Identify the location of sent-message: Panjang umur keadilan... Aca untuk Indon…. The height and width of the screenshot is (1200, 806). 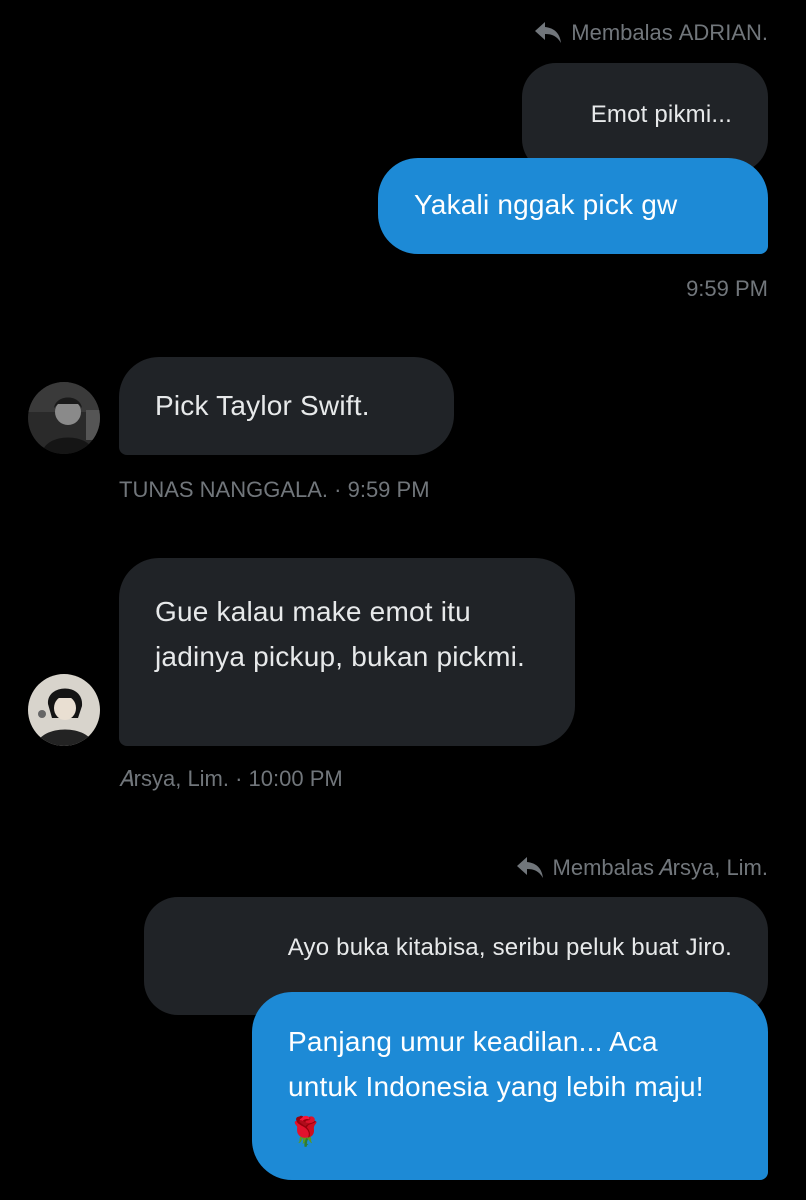
(510, 1086).